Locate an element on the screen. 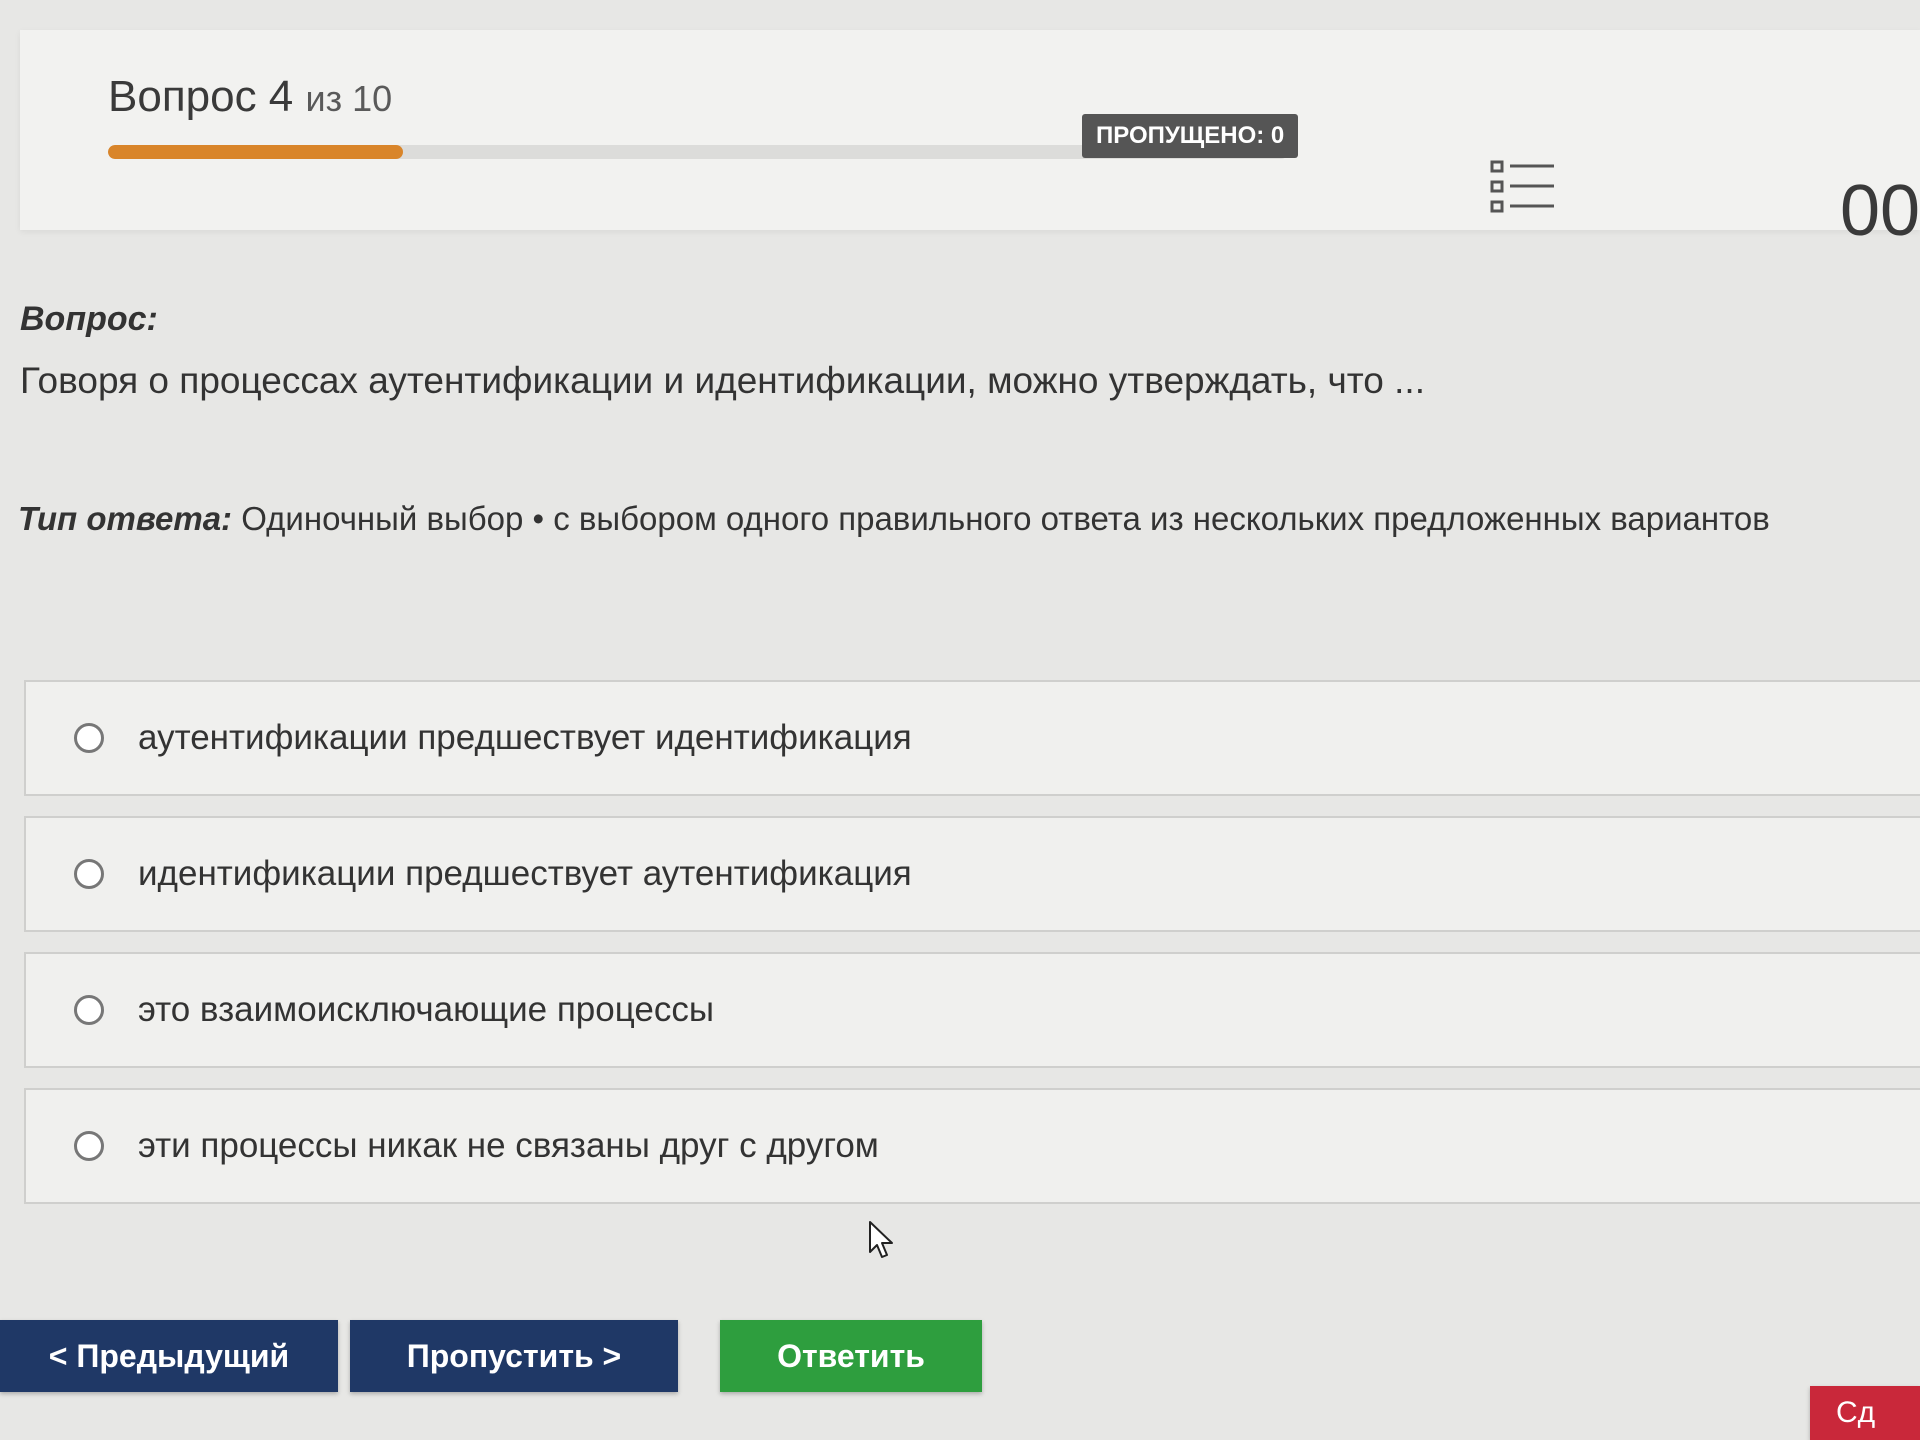  skipped-badge: ПРОПУЩЕНО: 0 is located at coordinates (1190, 136).